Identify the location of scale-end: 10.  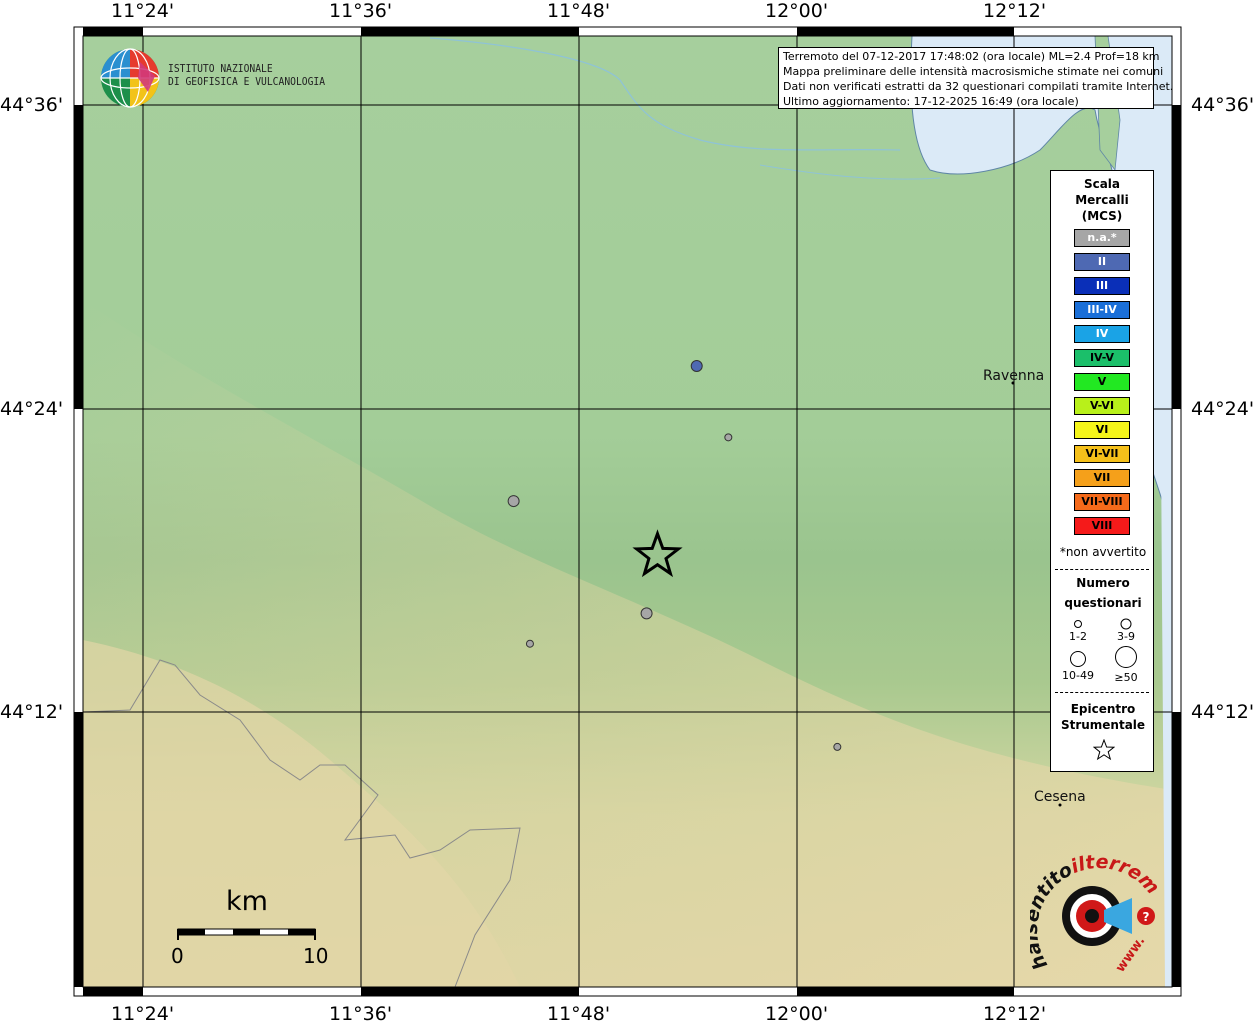
(316, 956).